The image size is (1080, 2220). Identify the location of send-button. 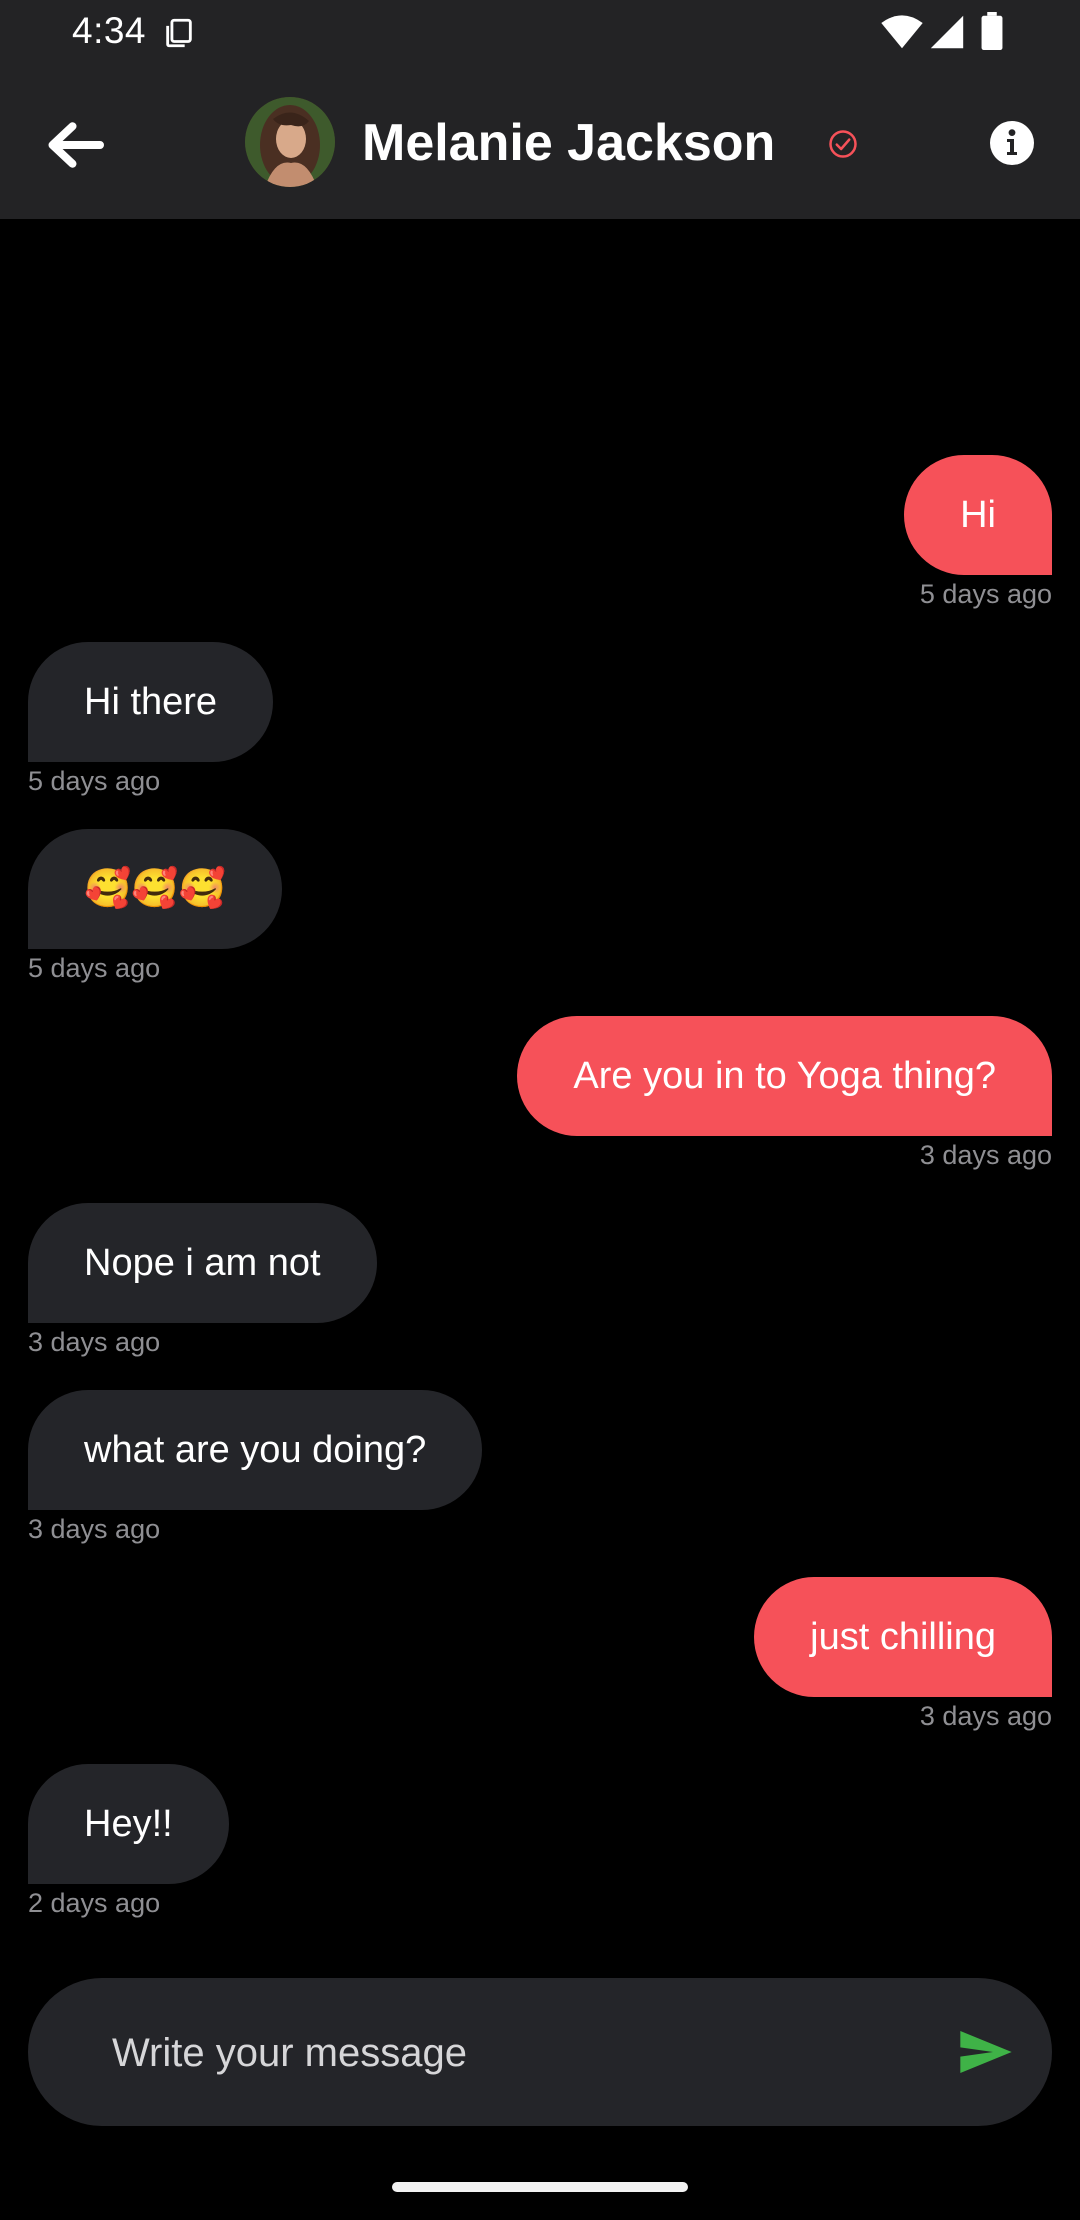
(986, 2052).